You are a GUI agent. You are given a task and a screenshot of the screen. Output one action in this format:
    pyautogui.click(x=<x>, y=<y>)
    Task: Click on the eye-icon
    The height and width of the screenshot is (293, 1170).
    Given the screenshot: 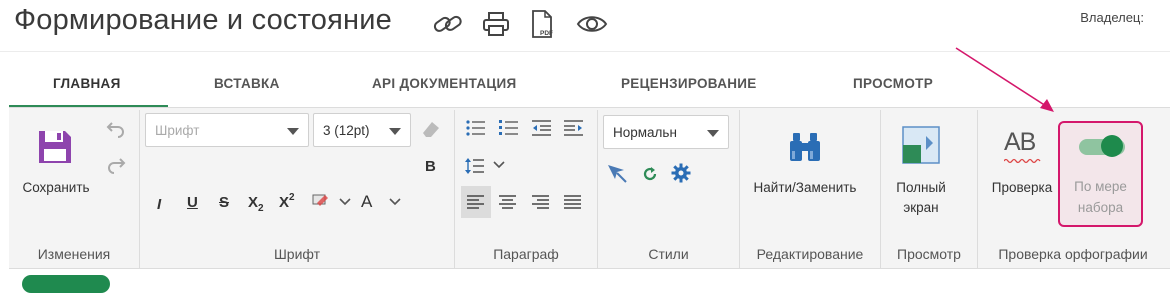 What is the action you would take?
    pyautogui.click(x=592, y=24)
    